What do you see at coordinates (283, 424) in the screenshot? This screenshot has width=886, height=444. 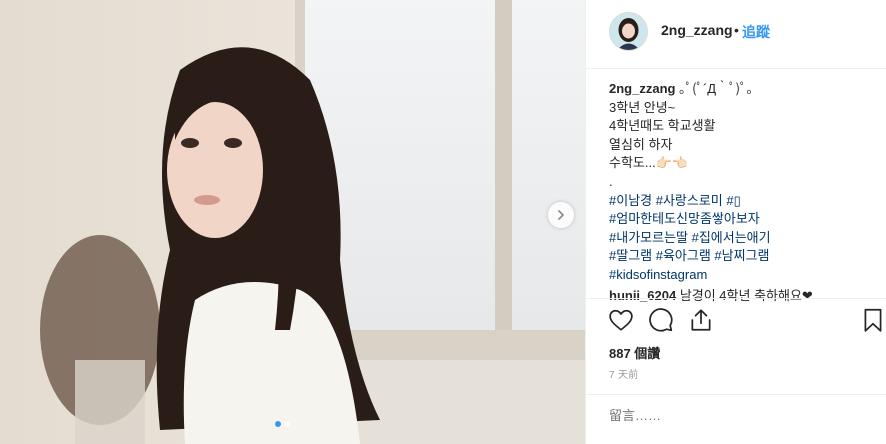 I see `carousel-indicator` at bounding box center [283, 424].